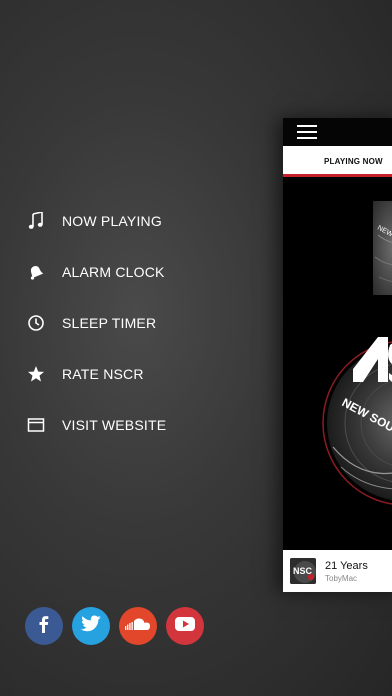  Describe the element at coordinates (346, 566) in the screenshot. I see `track-title: 21 Years` at that location.